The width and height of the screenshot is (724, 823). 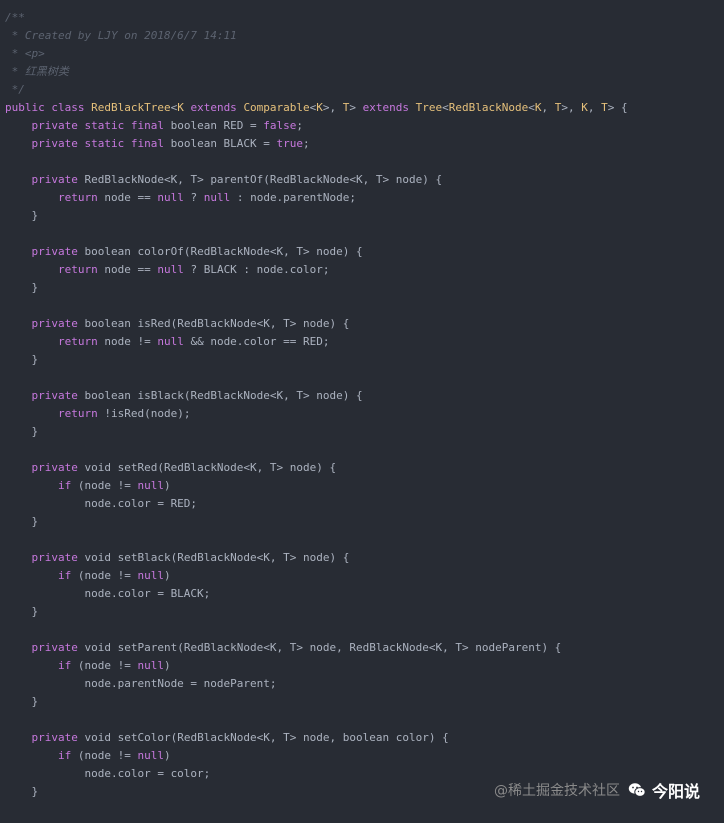 What do you see at coordinates (364, 684) in the screenshot?
I see `code-line: node.parentNode = nodeParent;` at bounding box center [364, 684].